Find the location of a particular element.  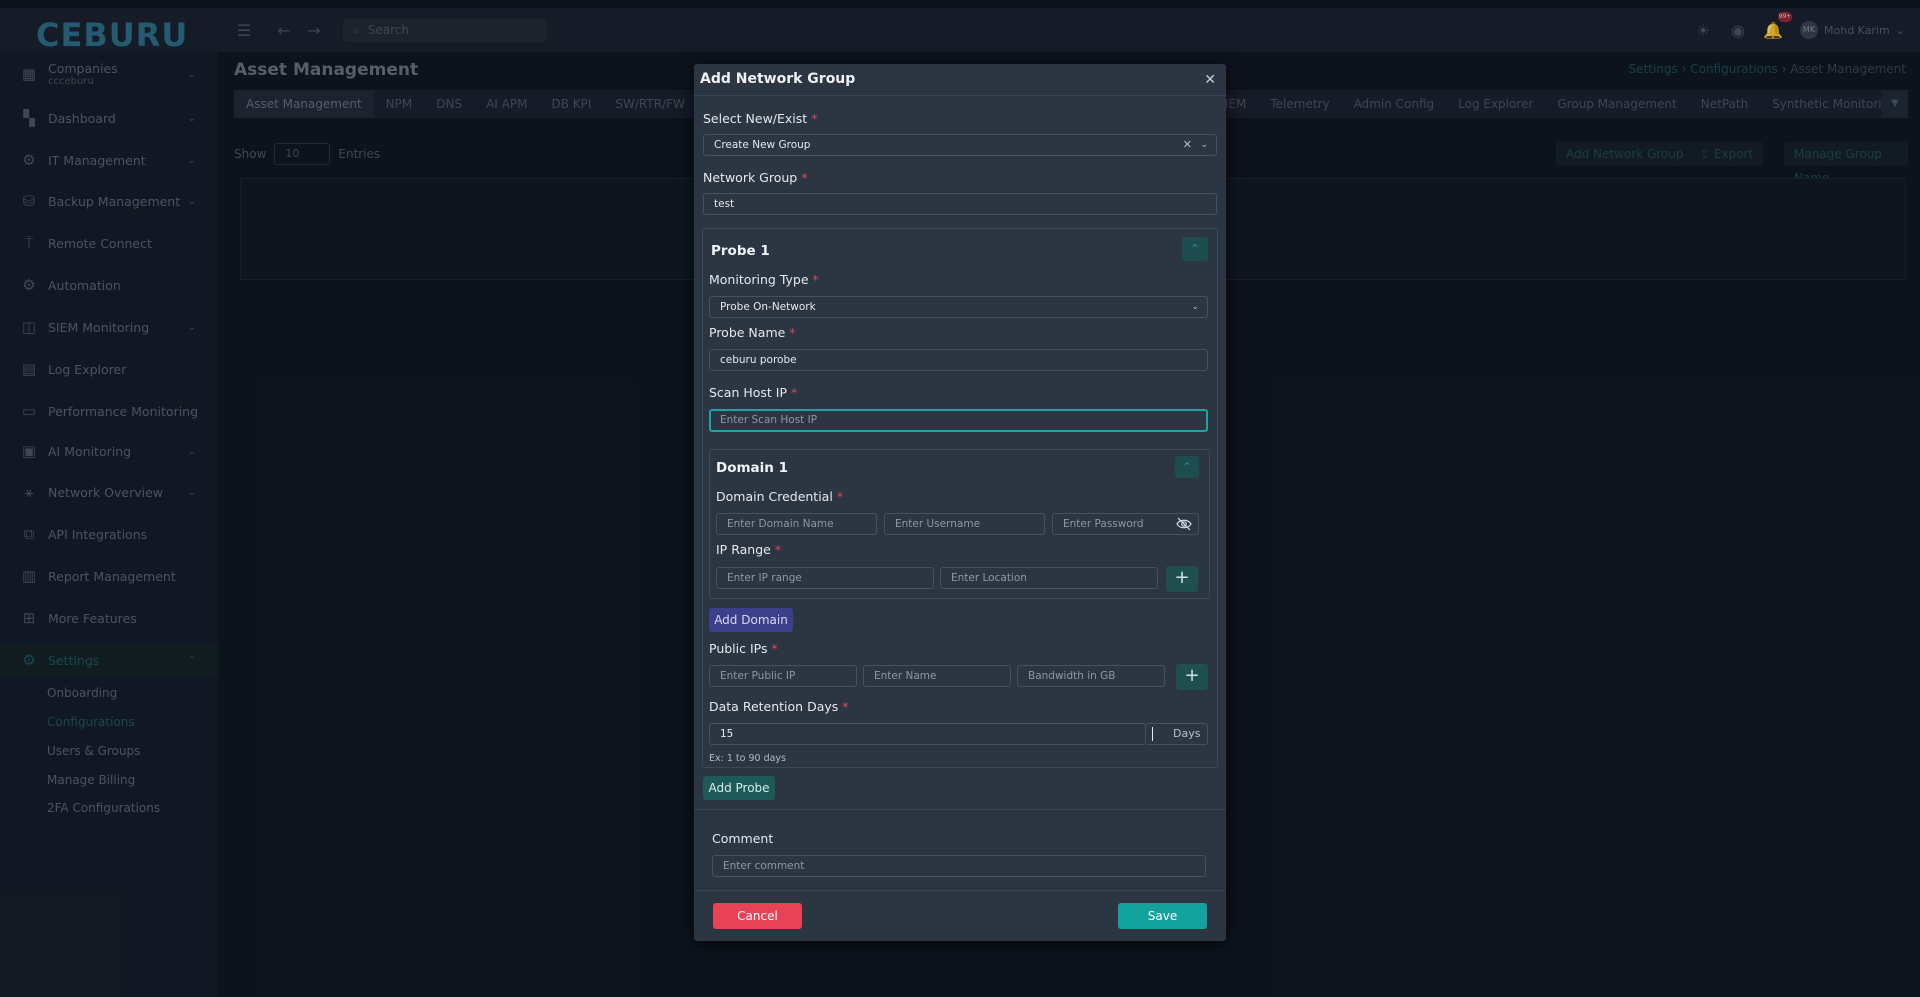

location-input: Enter Location is located at coordinates (1049, 578).